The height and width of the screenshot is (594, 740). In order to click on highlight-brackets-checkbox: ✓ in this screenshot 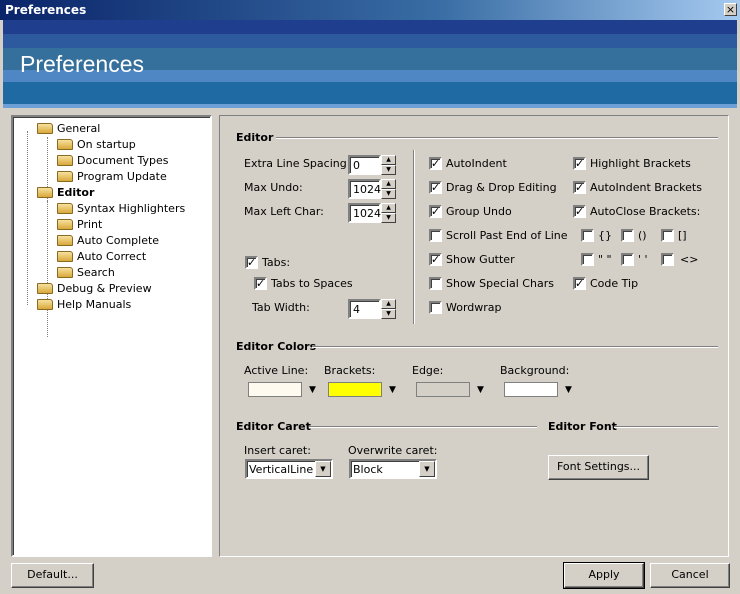, I will do `click(579, 163)`.